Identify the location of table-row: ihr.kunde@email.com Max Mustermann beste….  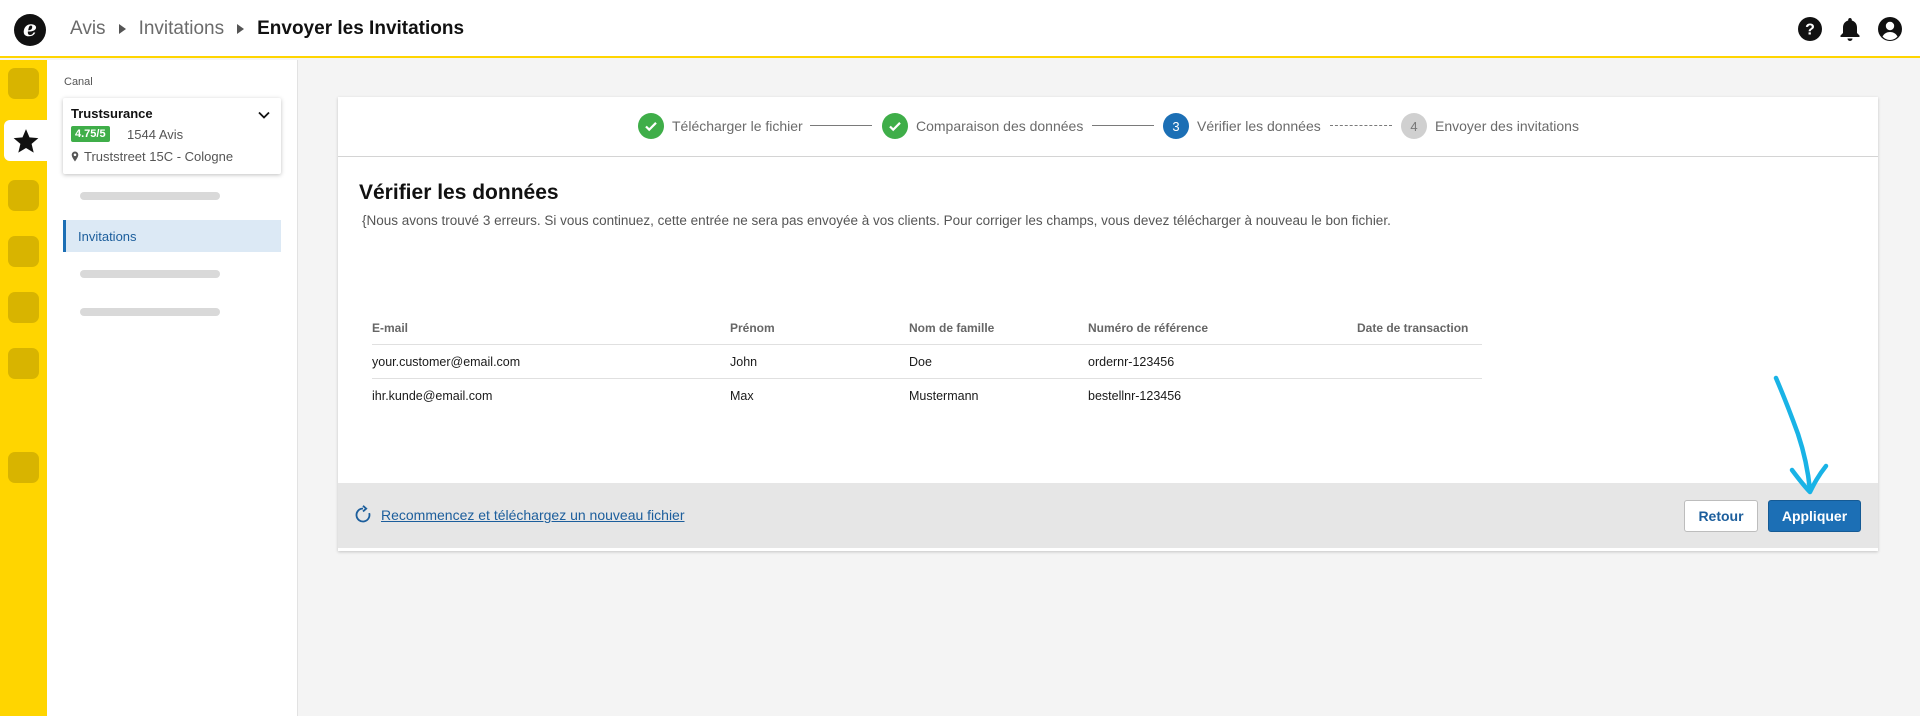
(927, 396).